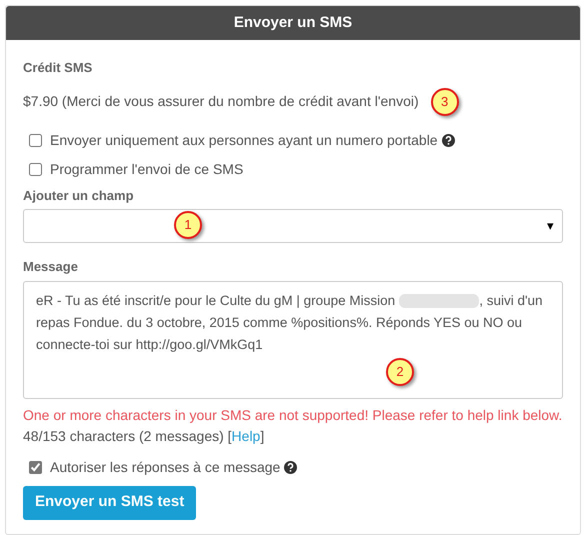  What do you see at coordinates (550, 226) in the screenshot?
I see `caret-icon: ▾` at bounding box center [550, 226].